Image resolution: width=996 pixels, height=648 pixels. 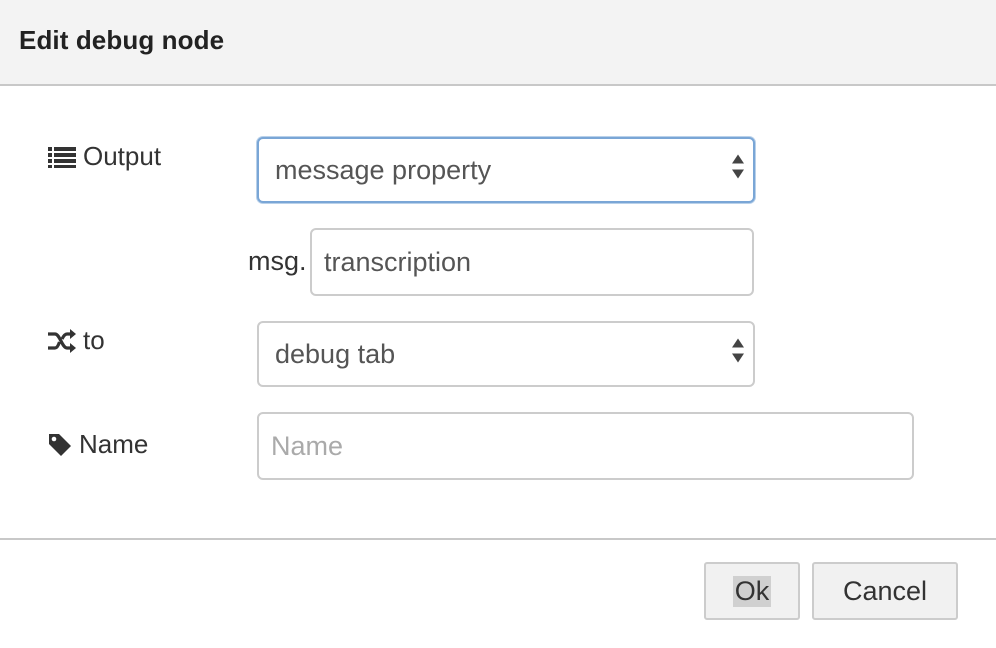 I want to click on output-label: Output, so click(x=104, y=156).